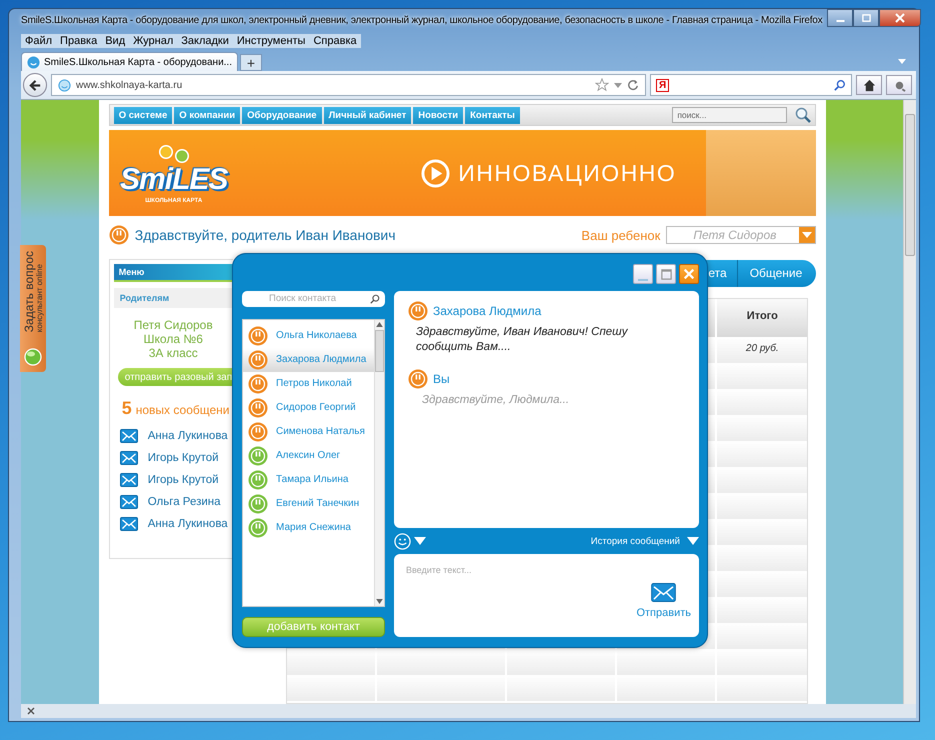 Image resolution: width=935 pixels, height=740 pixels. I want to click on column-header: Итого, so click(762, 318).